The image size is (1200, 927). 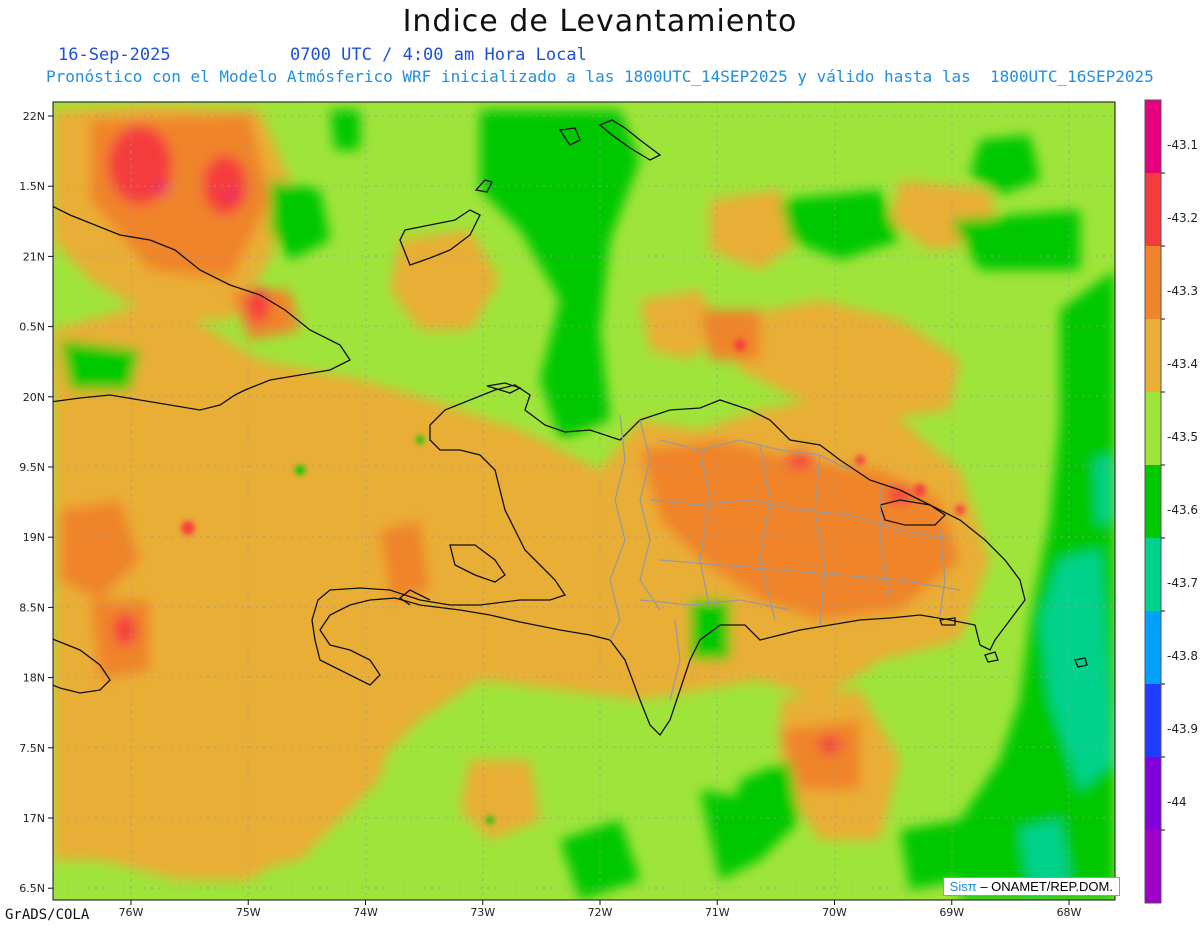 What do you see at coordinates (34, 256) in the screenshot?
I see `lat-tick-label: 21N` at bounding box center [34, 256].